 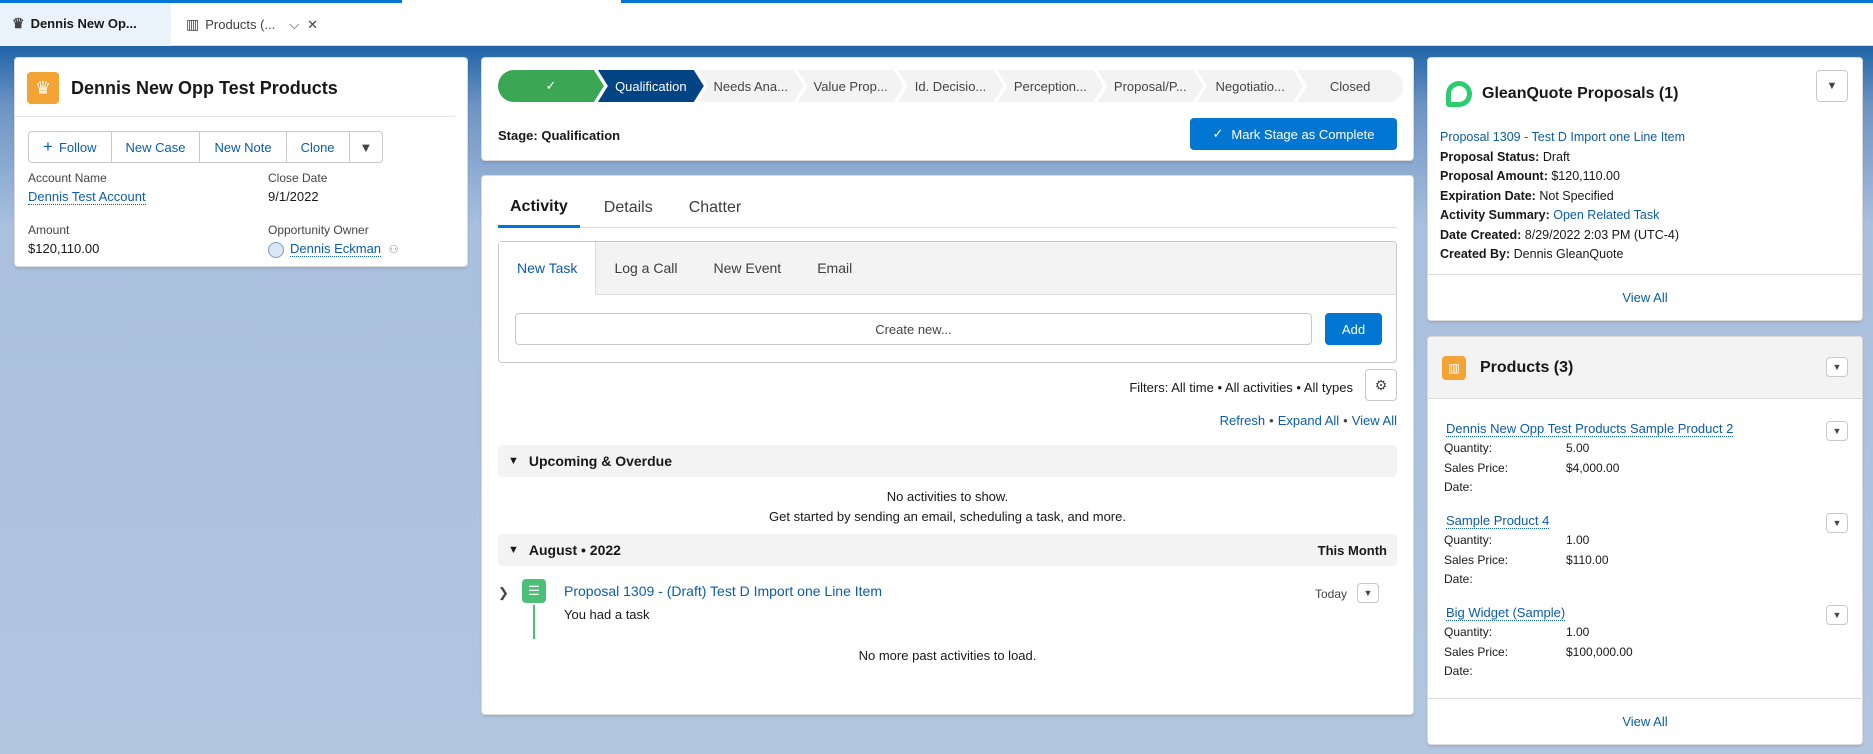 I want to click on field-label: Close Date, so click(x=298, y=178).